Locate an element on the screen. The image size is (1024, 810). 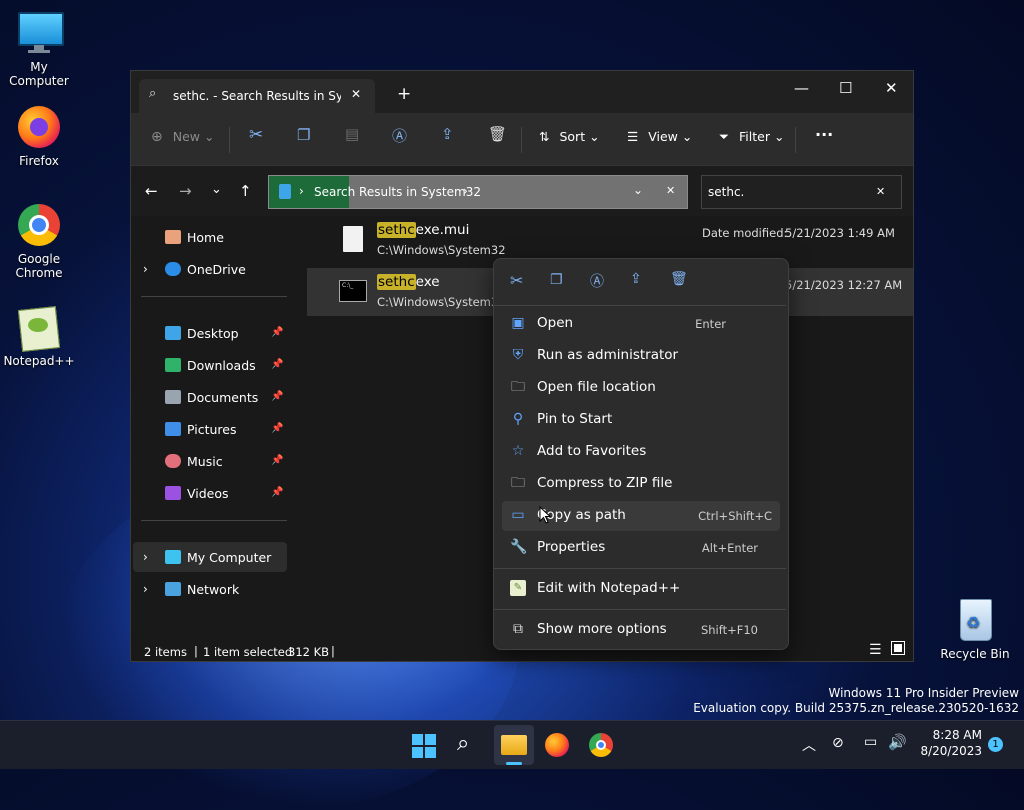
volume-icon: 🔊 is located at coordinates (897, 742).